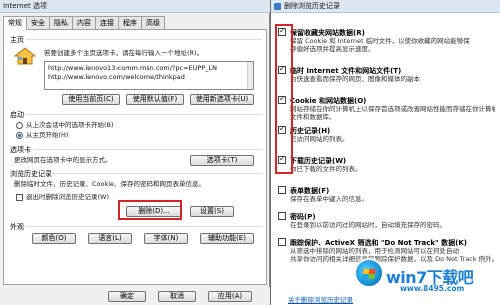 This screenshot has width=500, height=305. What do you see at coordinates (70, 125) in the screenshot?
I see `startup-last-session-label: 从上次会话中的选项卡开始(B)` at bounding box center [70, 125].